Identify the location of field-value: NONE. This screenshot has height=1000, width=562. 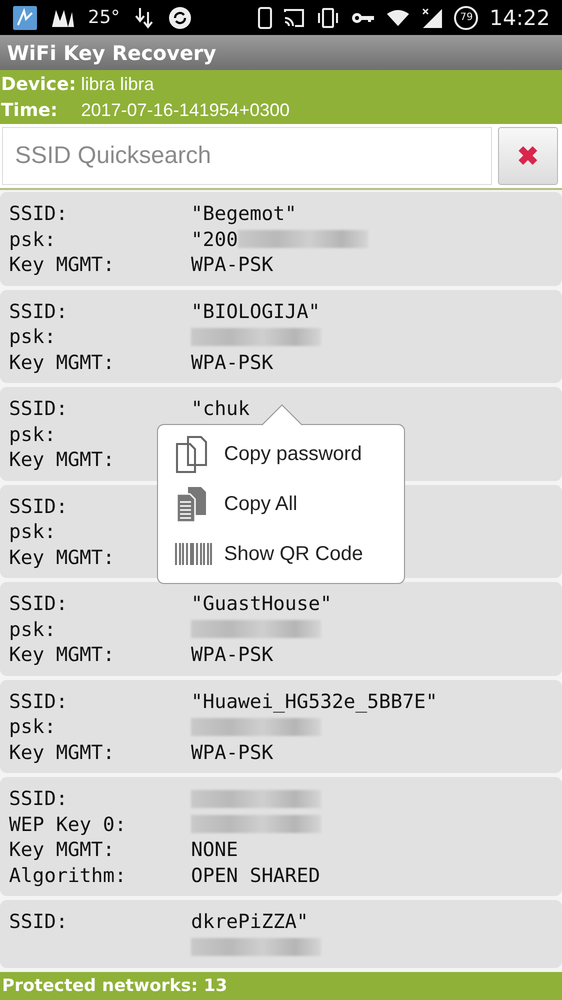
(214, 850).